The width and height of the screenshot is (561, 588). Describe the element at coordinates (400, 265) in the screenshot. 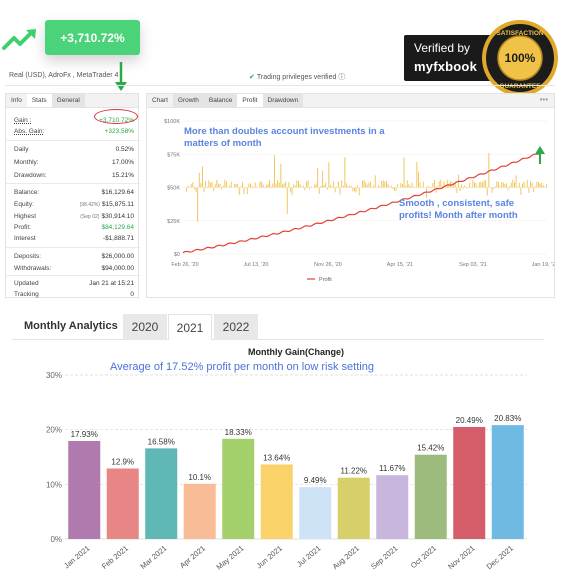

I see `x-tick-label: Apr 15, '21` at that location.